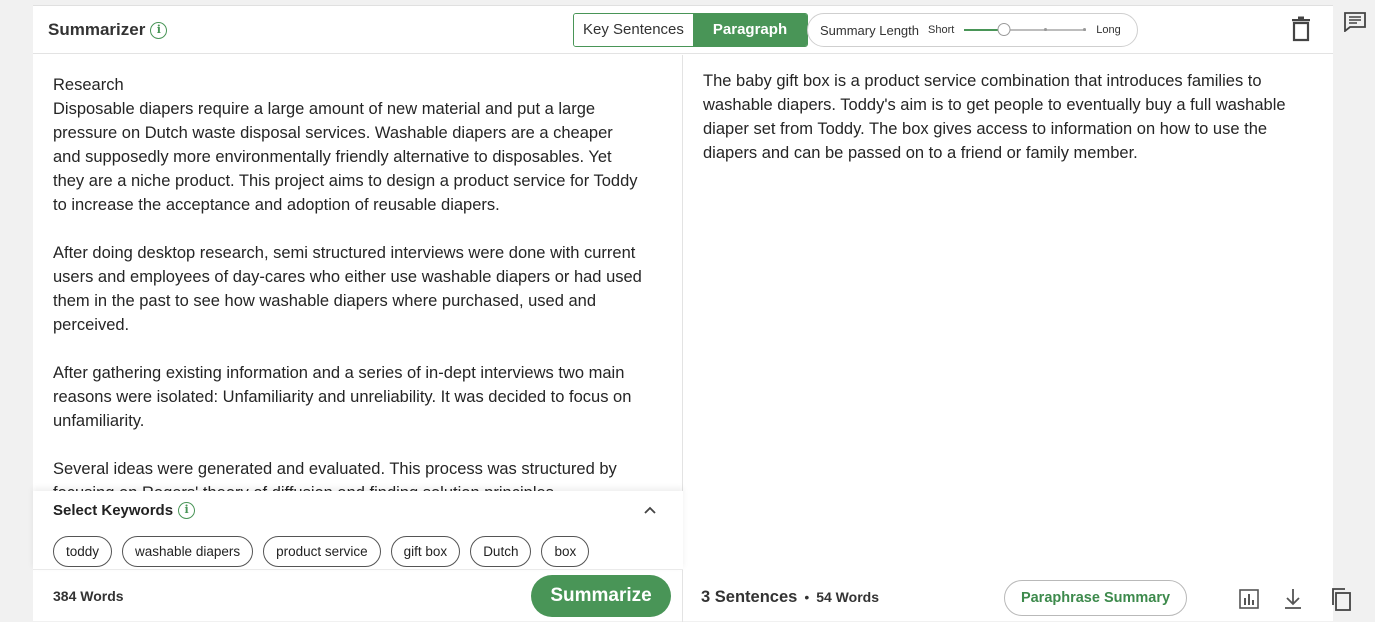 This screenshot has width=1375, height=622. Describe the element at coordinates (1355, 22) in the screenshot. I see `feedback-icon` at that location.